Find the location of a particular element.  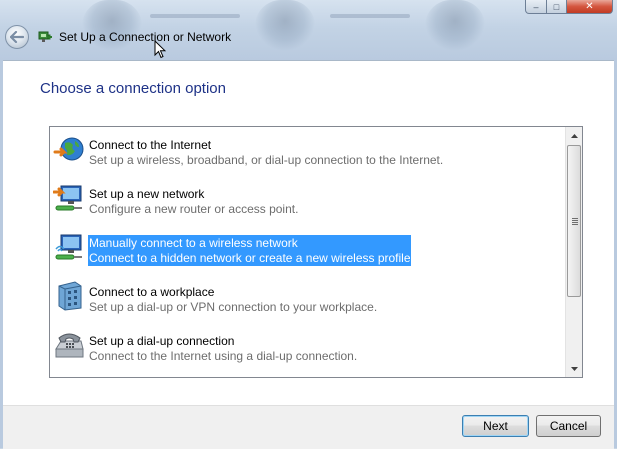

caption-buttons: – □ ✕ is located at coordinates (569, 7).